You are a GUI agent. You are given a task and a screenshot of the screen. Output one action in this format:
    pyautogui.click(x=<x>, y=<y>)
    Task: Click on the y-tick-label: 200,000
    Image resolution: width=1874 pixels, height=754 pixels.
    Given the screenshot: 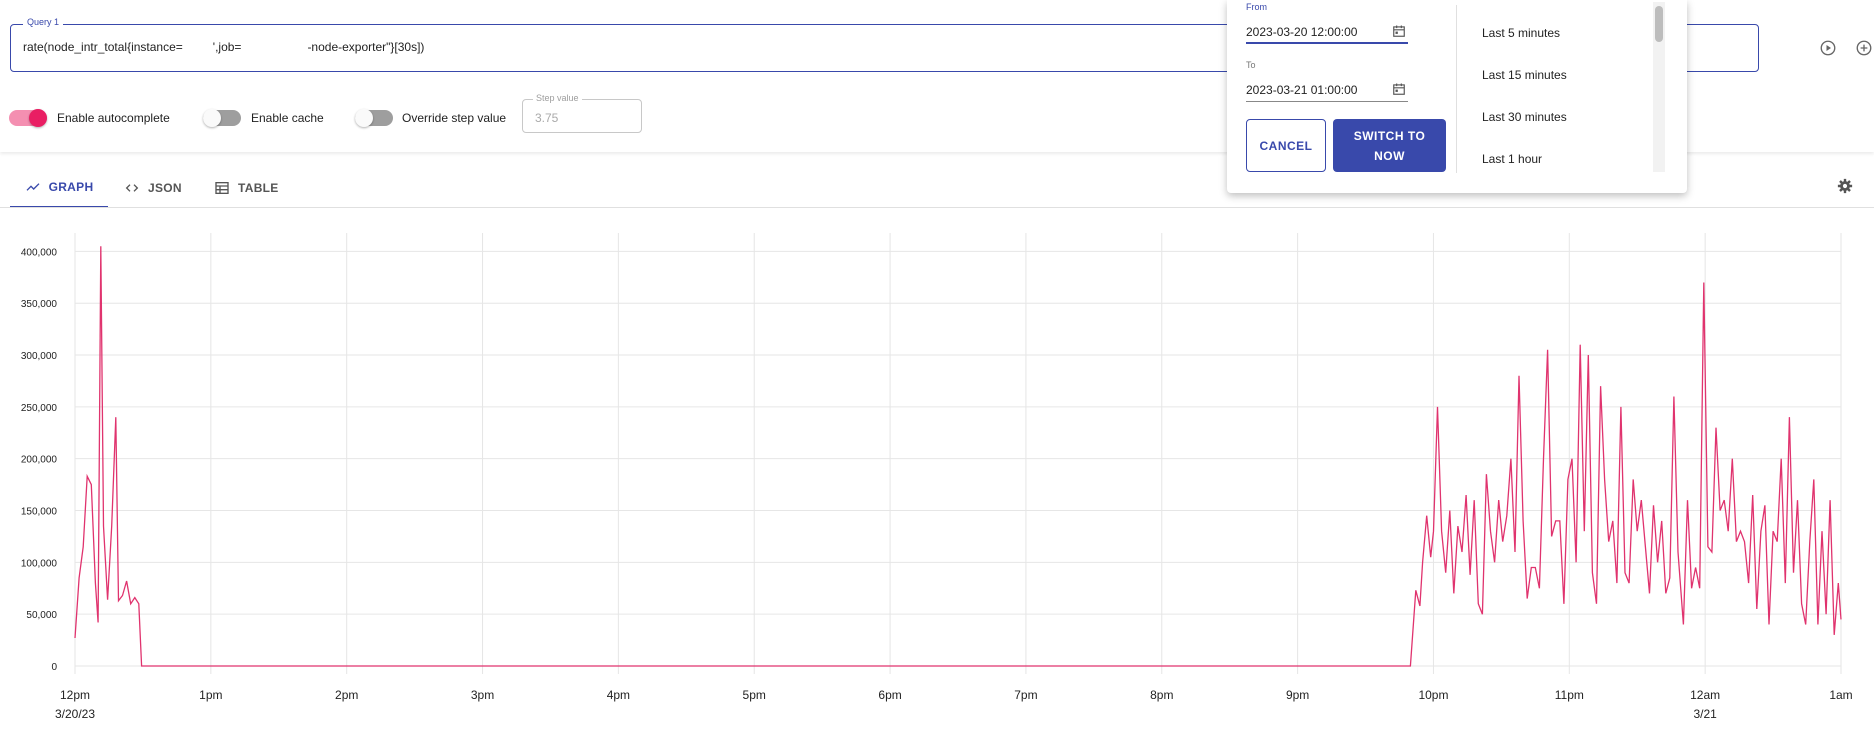 What is the action you would take?
    pyautogui.click(x=39, y=460)
    